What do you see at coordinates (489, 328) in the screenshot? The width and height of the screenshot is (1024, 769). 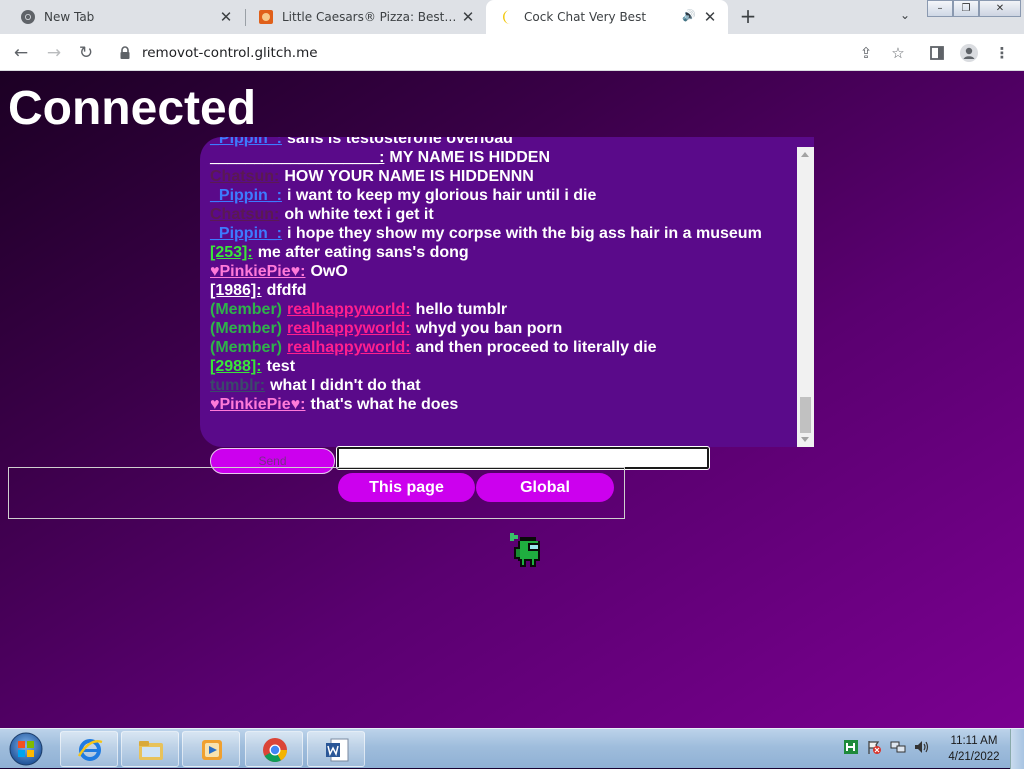 I see `chat-message-text: whyd you ban porn` at bounding box center [489, 328].